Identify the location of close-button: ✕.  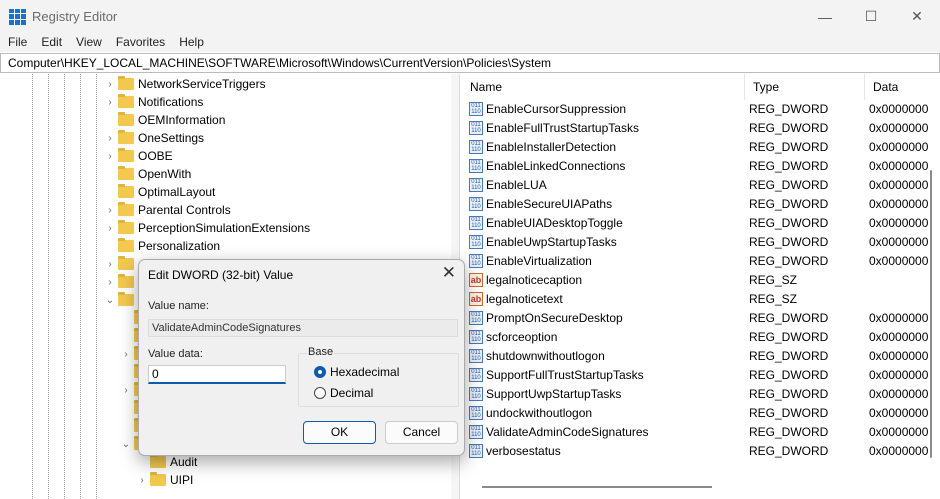
(917, 16).